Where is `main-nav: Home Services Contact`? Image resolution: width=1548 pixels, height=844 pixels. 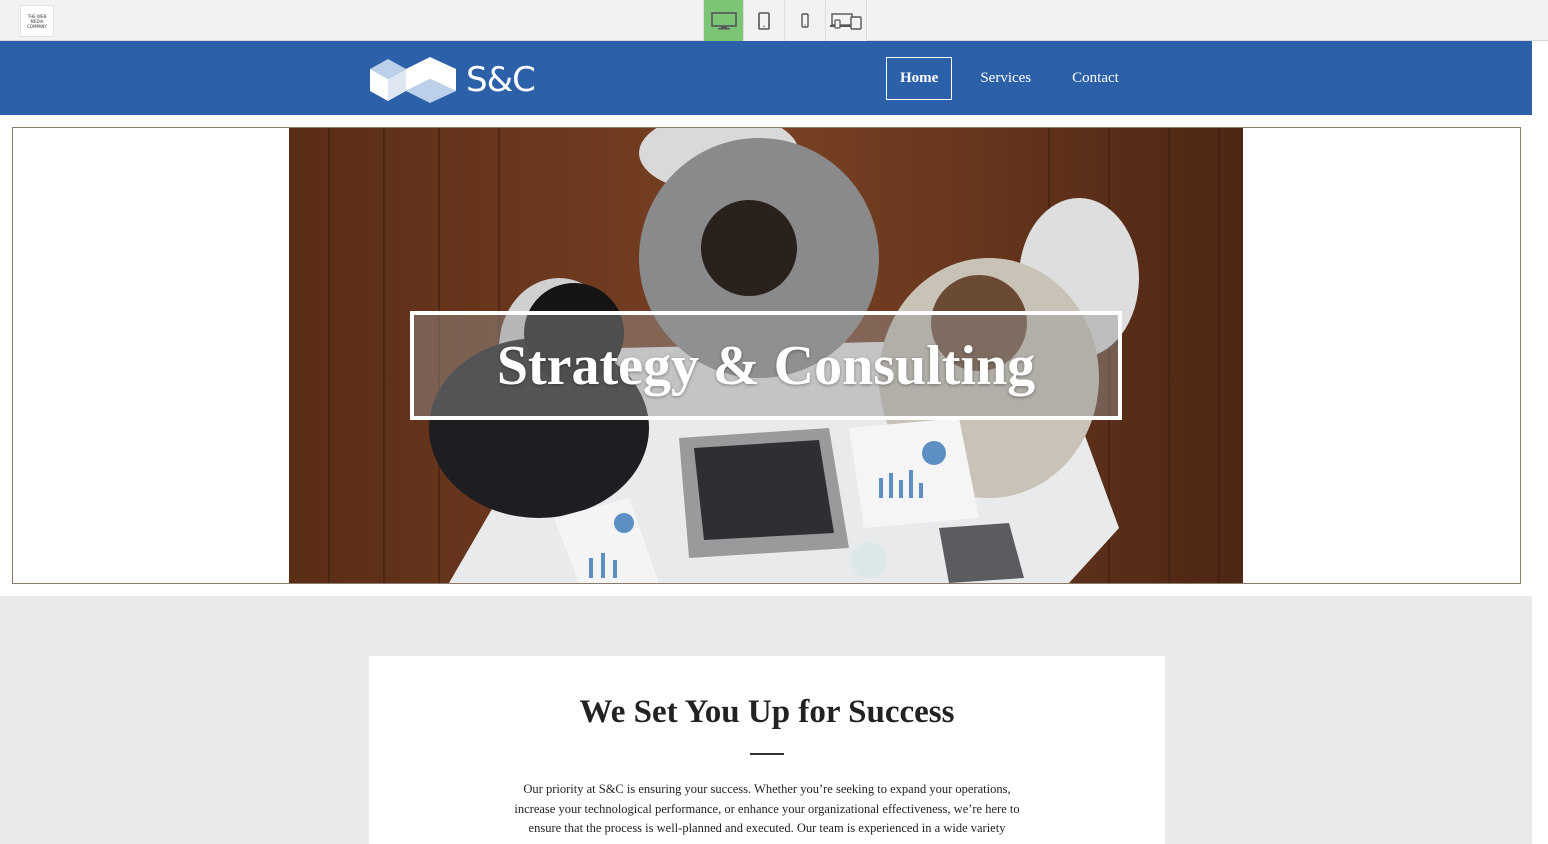
main-nav: Home Services Contact is located at coordinates (1016, 78).